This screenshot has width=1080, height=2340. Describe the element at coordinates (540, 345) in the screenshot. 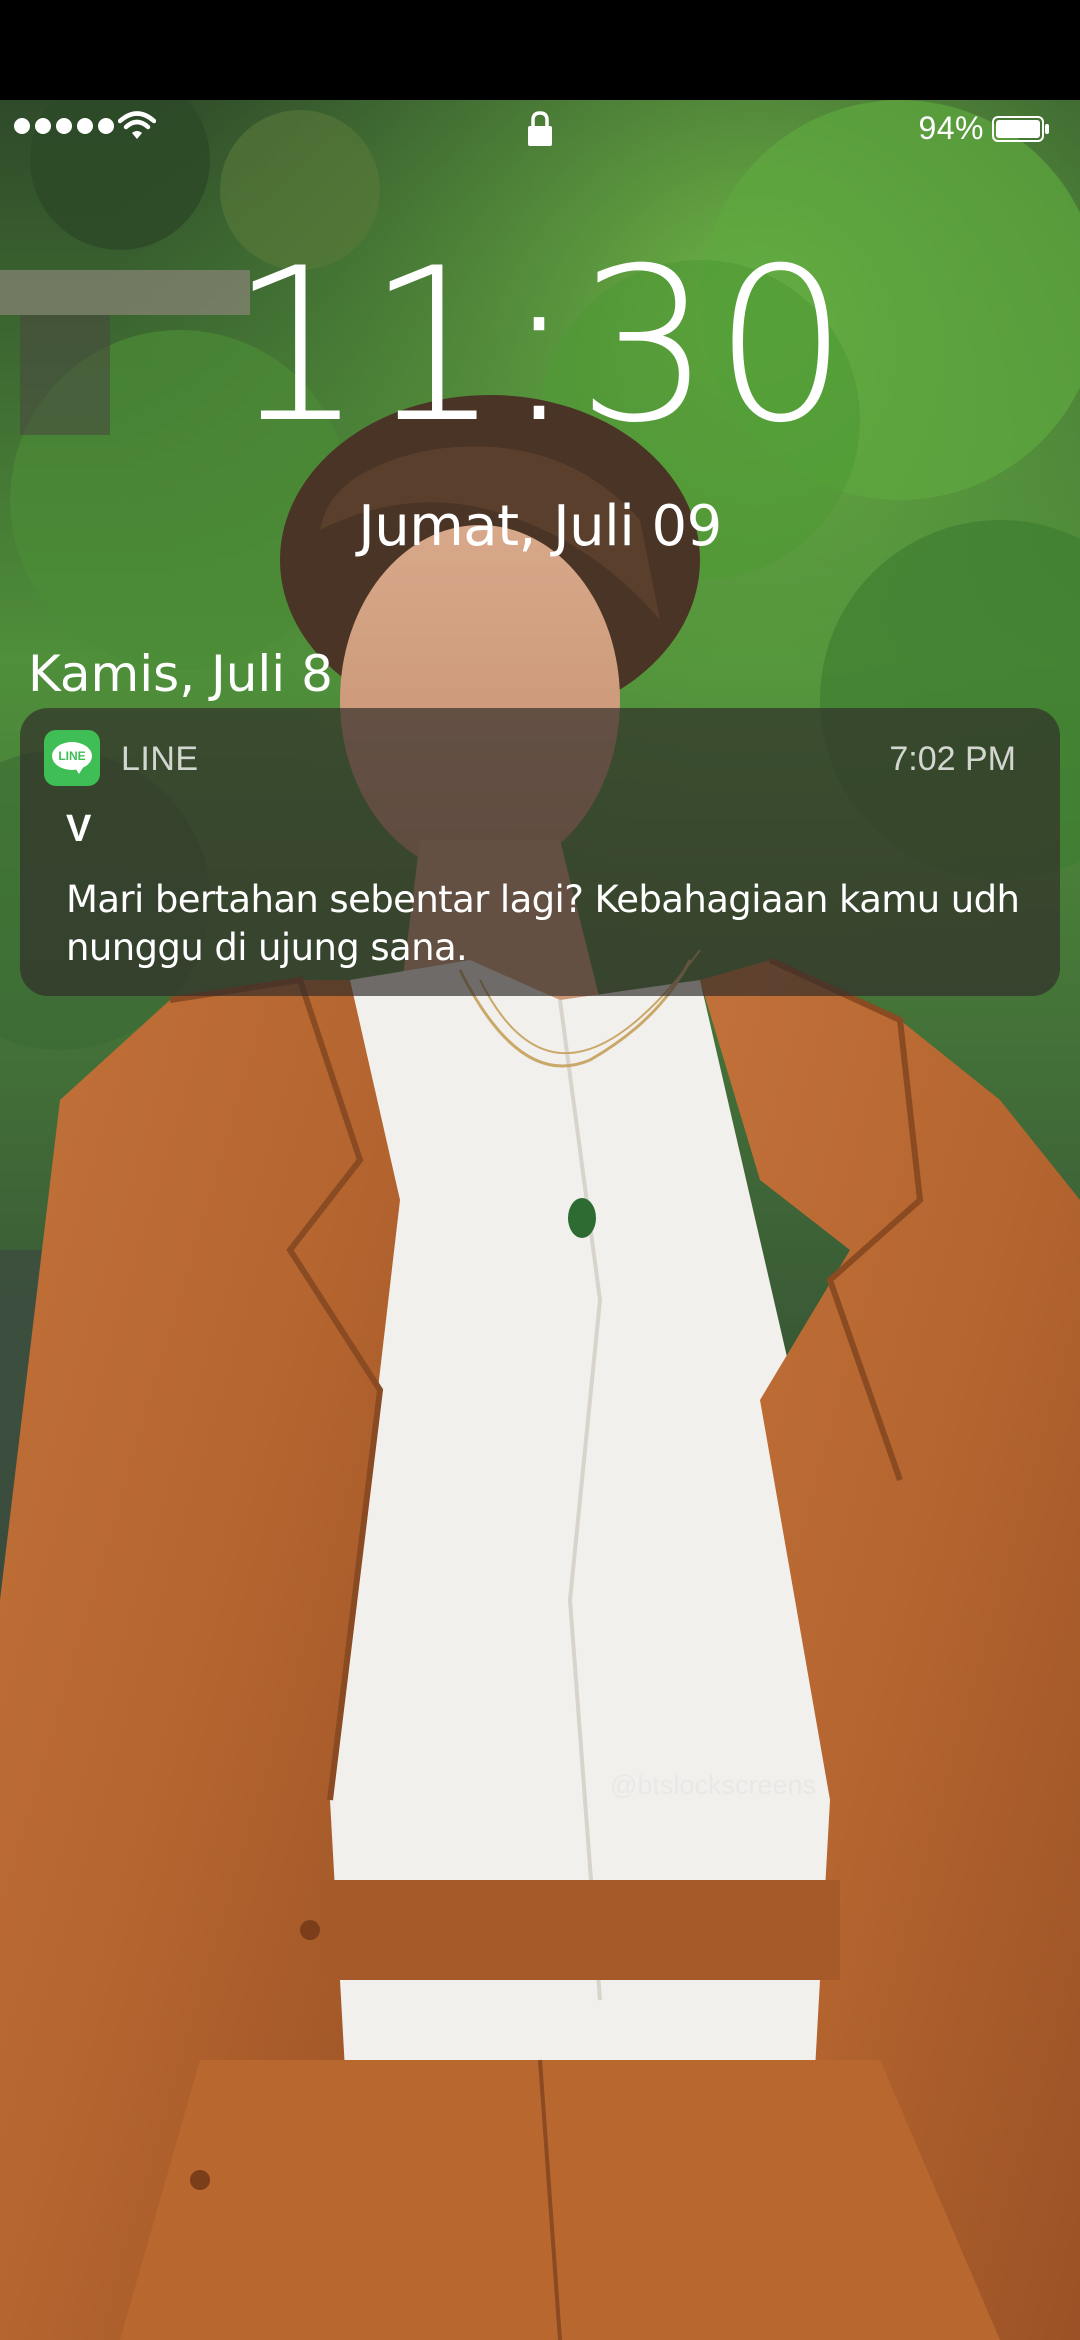

I see `lock-screen-clock: 11:30` at that location.